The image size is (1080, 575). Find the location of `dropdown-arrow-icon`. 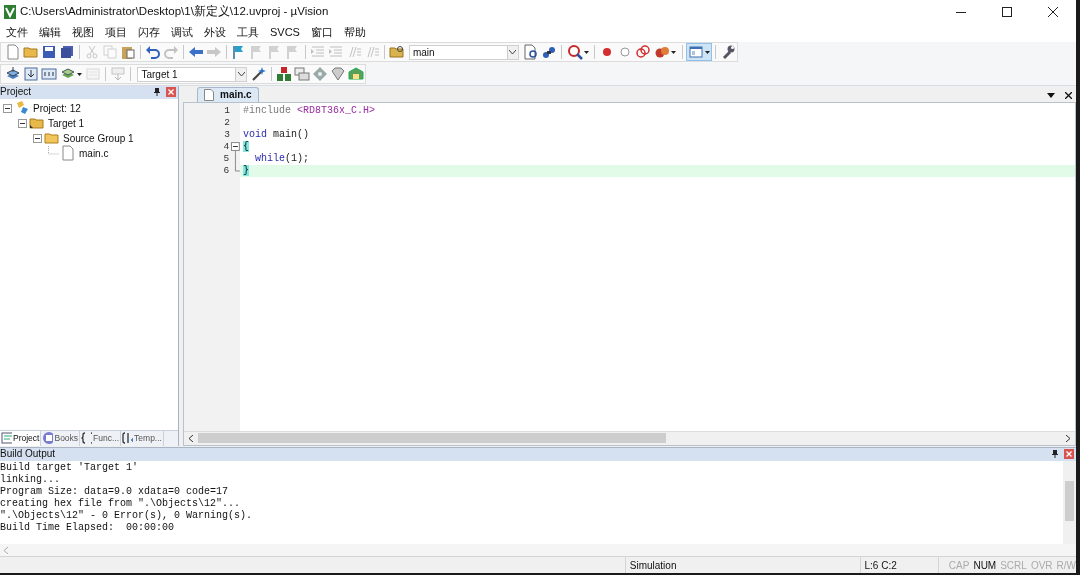

dropdown-arrow-icon is located at coordinates (1051, 95).